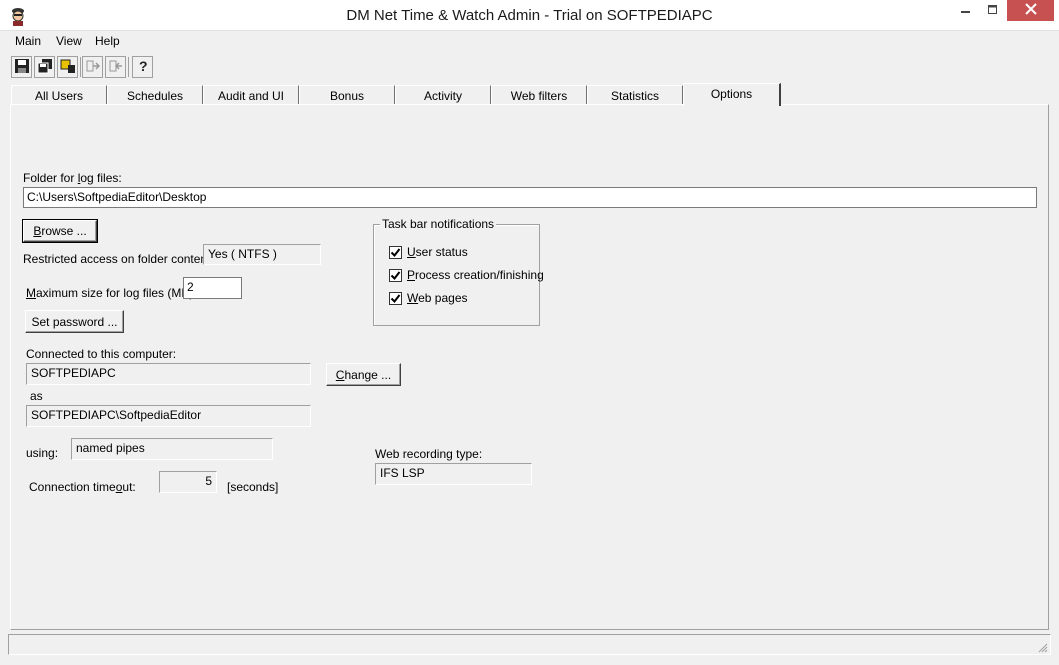 The width and height of the screenshot is (1059, 665). I want to click on process-creation-checkbox: Process creation/finishing, so click(466, 275).